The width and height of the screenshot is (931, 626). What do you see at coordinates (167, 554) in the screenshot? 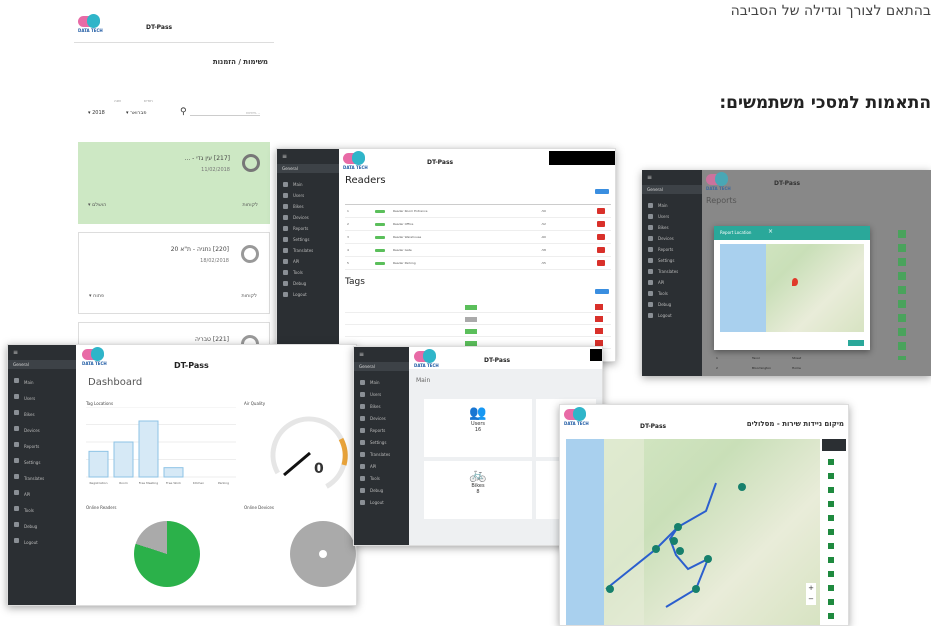
I see `online-readers-pie` at bounding box center [167, 554].